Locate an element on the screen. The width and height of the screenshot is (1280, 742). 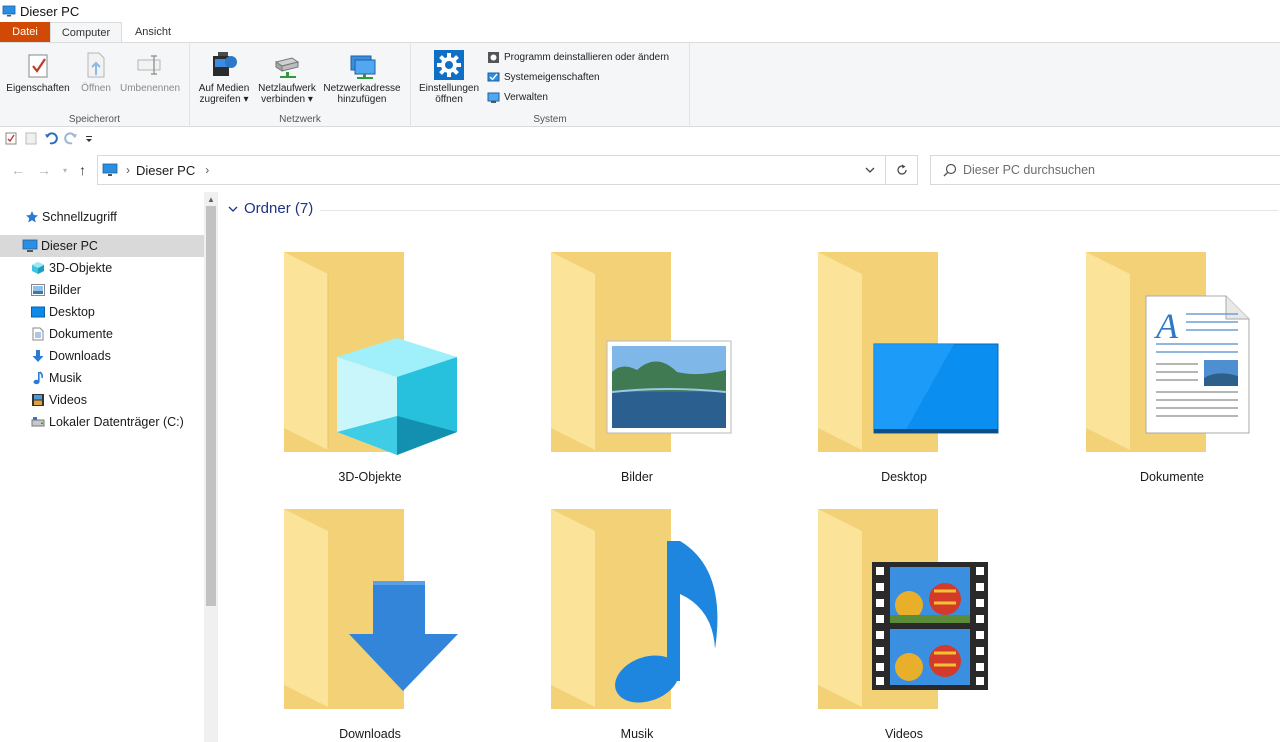
section-title: Ordner (7) is located at coordinates (279, 208).